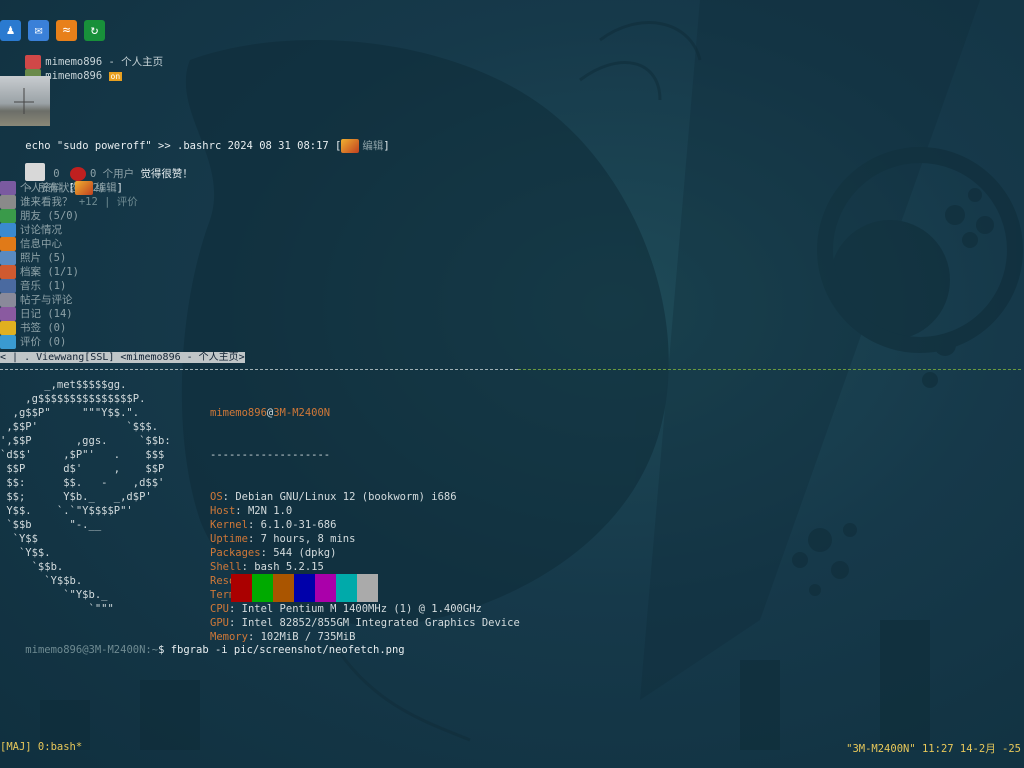 This screenshot has height=768, width=1024. I want to click on menu-item-posts: 帖子与评论, so click(36, 300).